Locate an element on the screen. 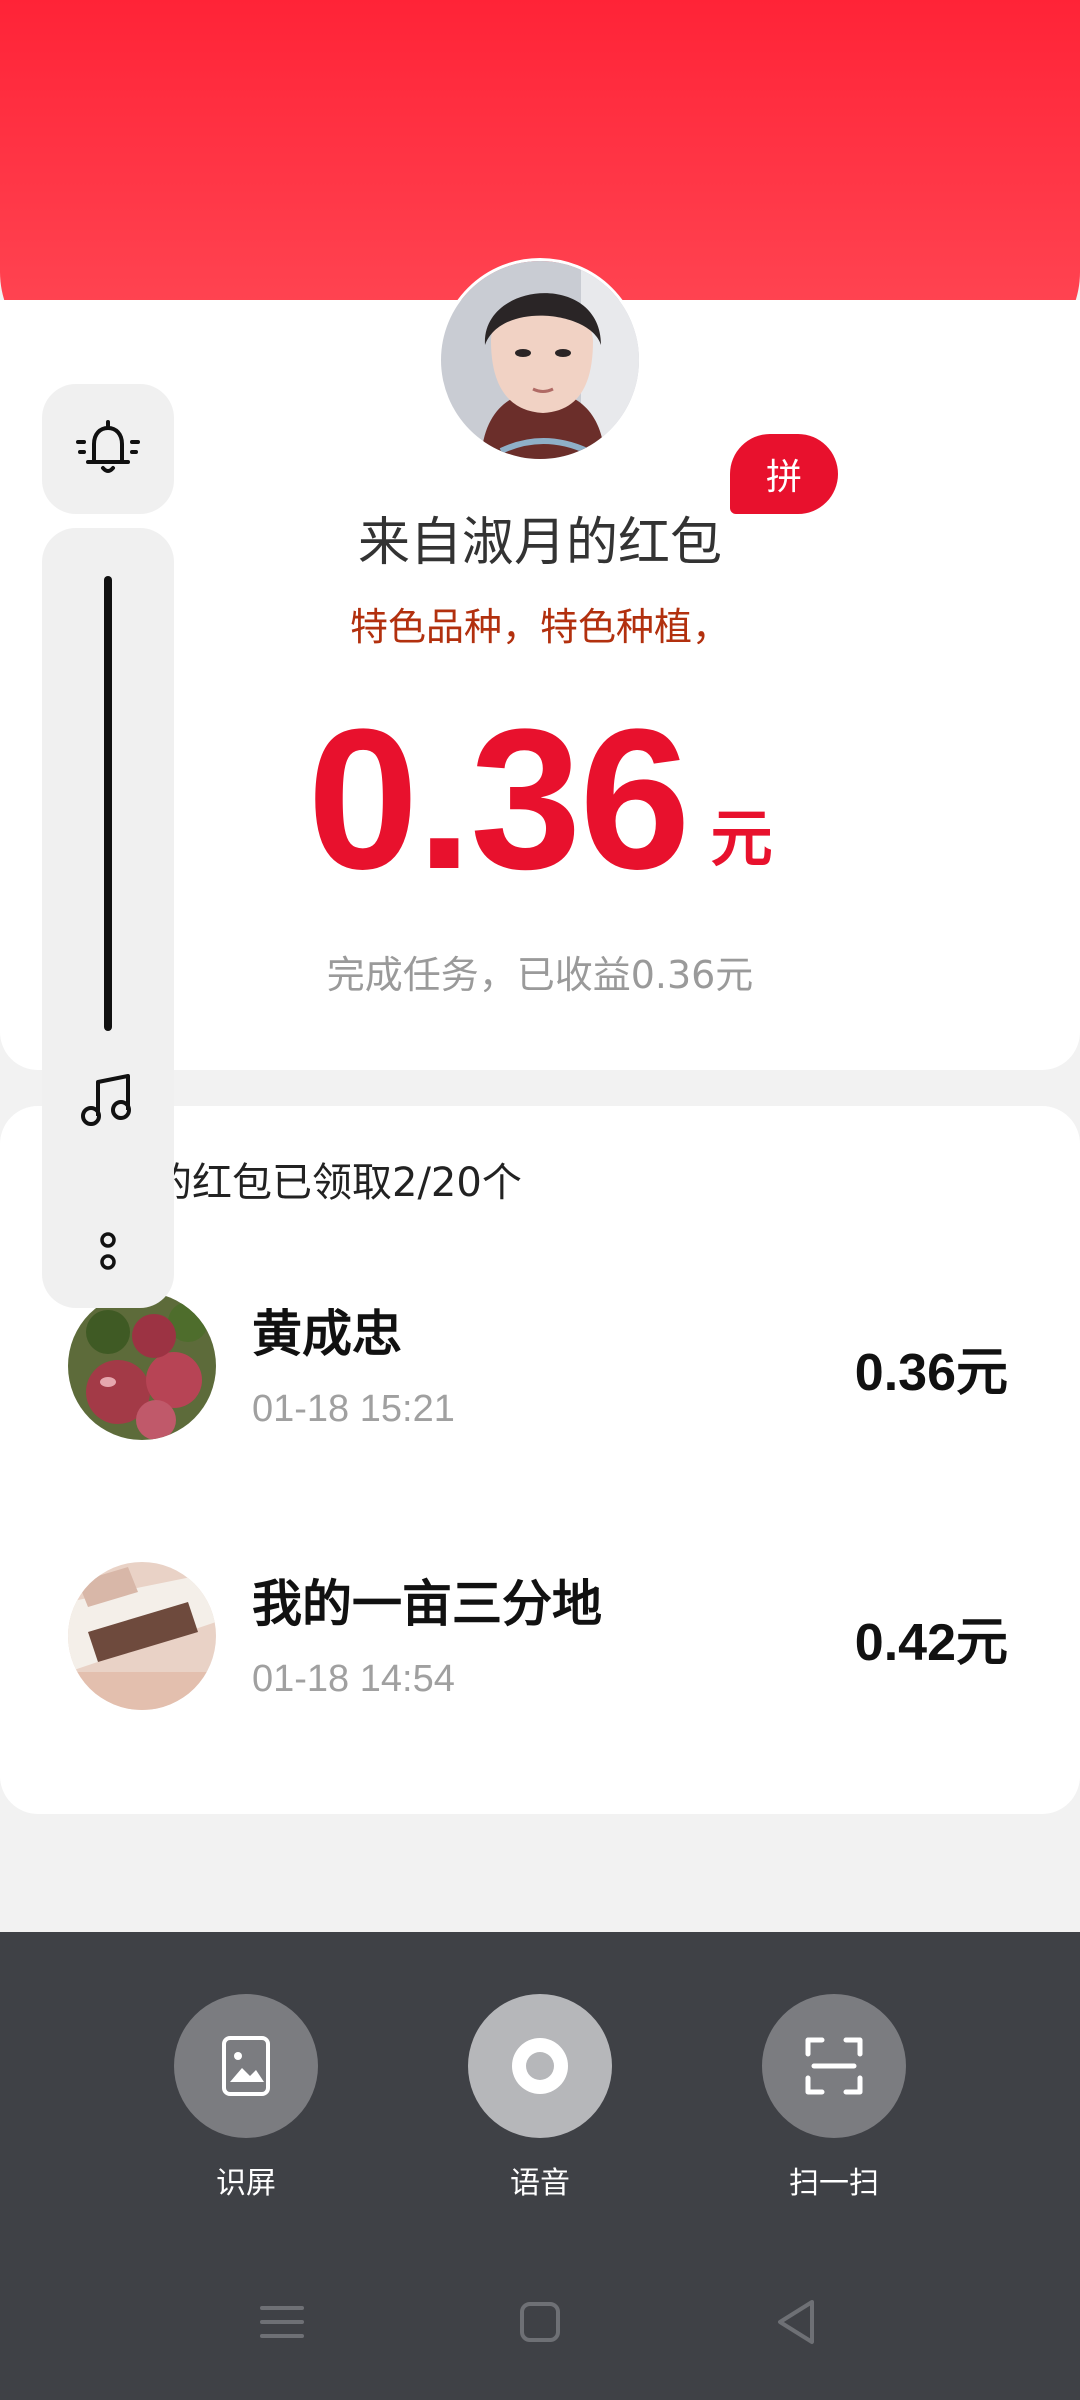 This screenshot has width=1080, height=2400. claim-time: 01-18 14:54 is located at coordinates (353, 1679).